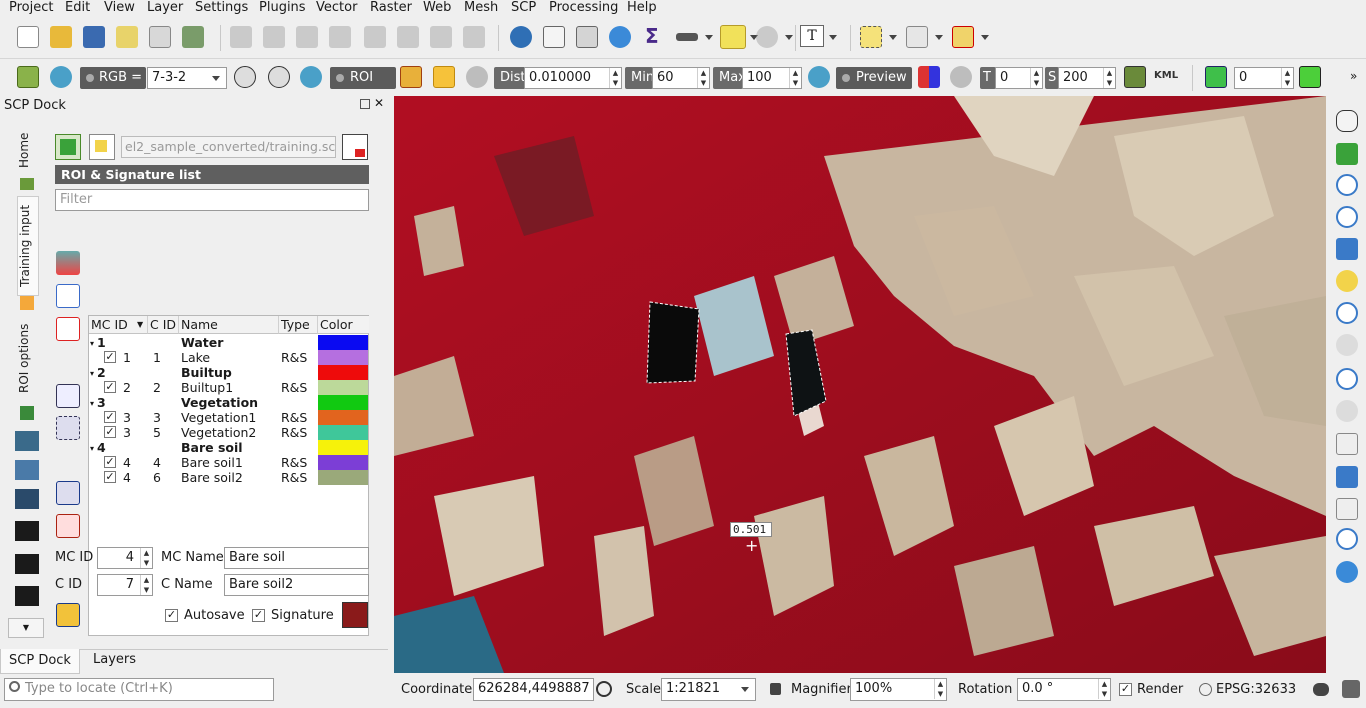 The width and height of the screenshot is (1366, 708). I want to click on s-spinbox: 200 ▲ ▼, so click(1087, 78).